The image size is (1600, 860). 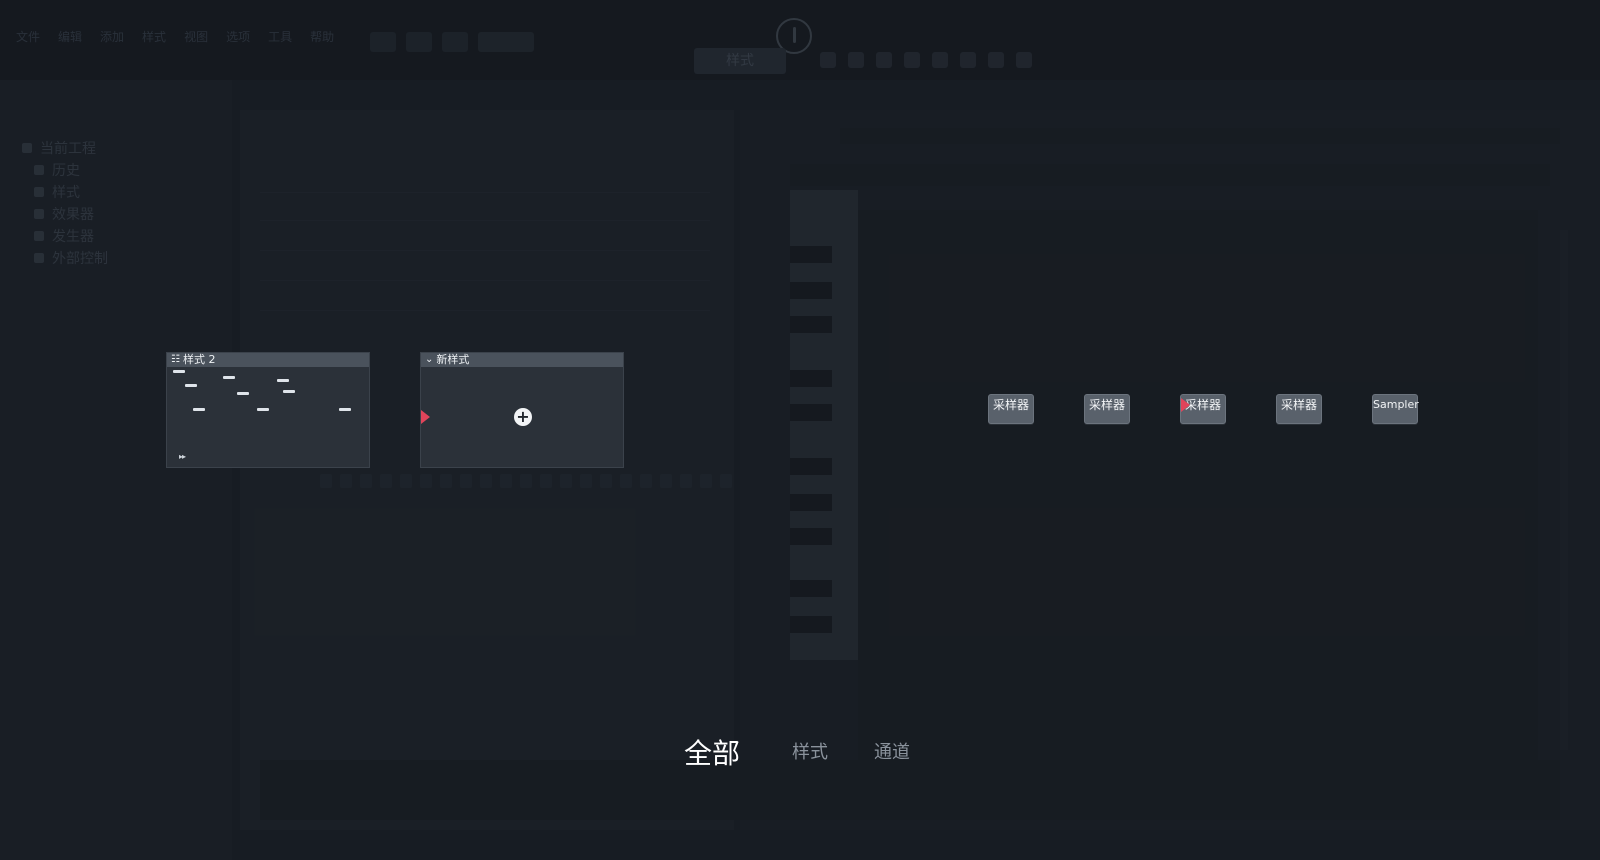 What do you see at coordinates (523, 417) in the screenshot?
I see `add-pattern-button: +` at bounding box center [523, 417].